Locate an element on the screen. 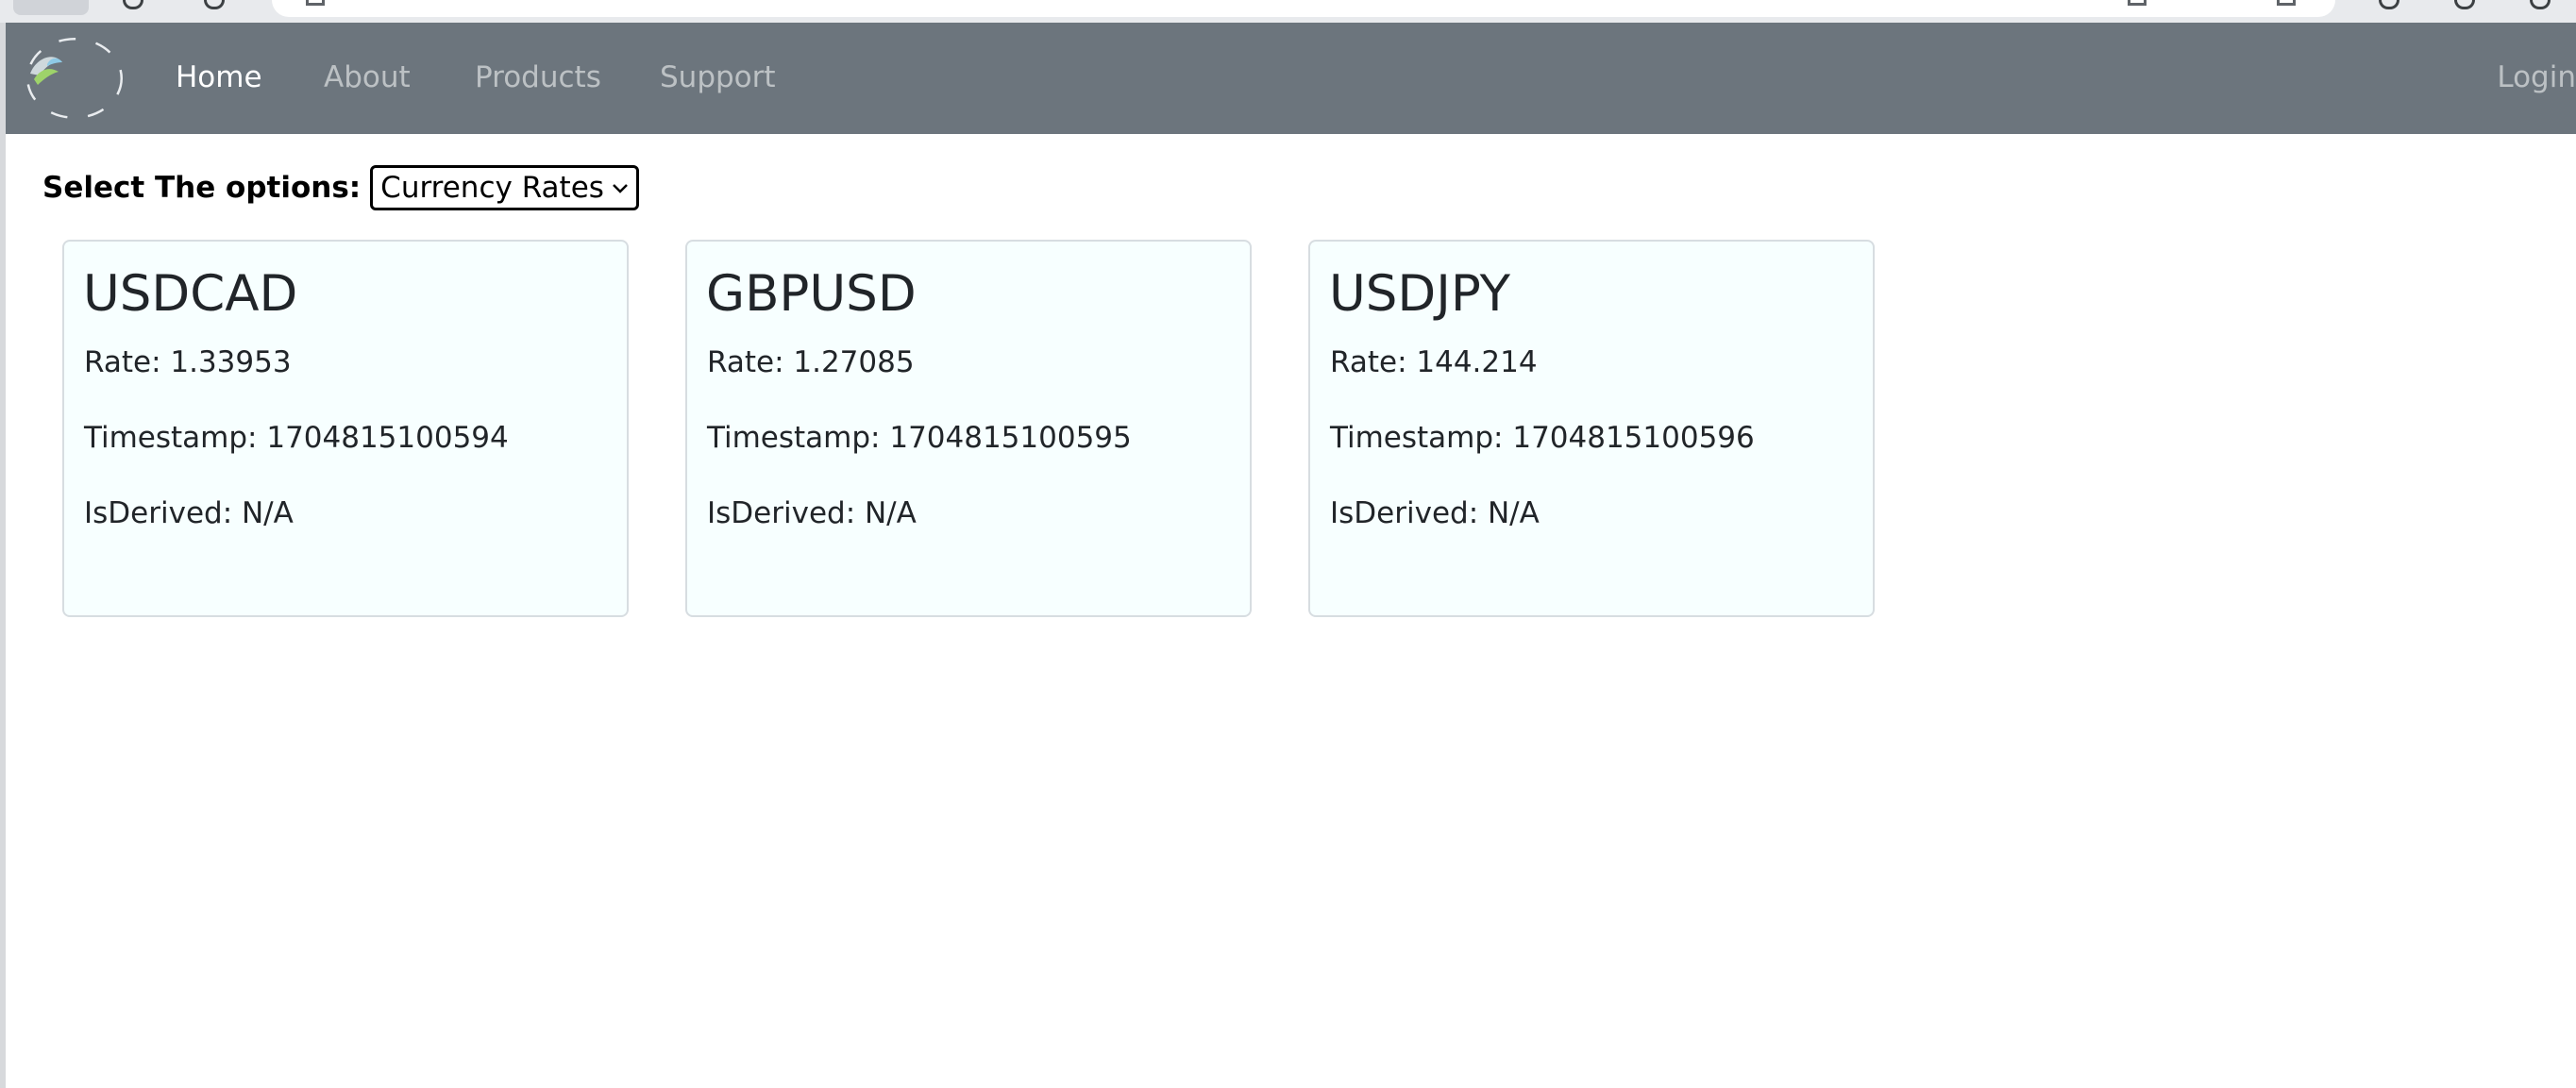 The image size is (2576, 1088). menu-icon is located at coordinates (2541, 5).